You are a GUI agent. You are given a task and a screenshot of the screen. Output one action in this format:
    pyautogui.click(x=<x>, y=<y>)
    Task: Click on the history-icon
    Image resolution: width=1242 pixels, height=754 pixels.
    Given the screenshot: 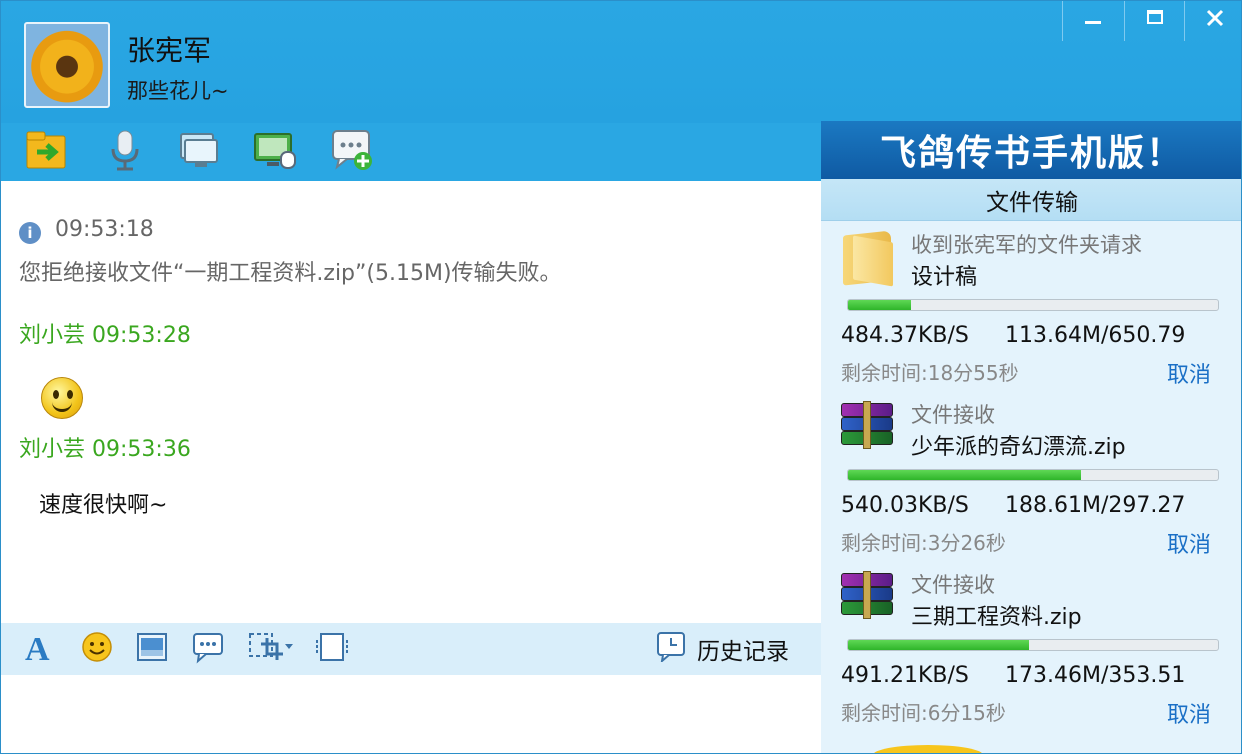 What is the action you would take?
    pyautogui.click(x=671, y=649)
    